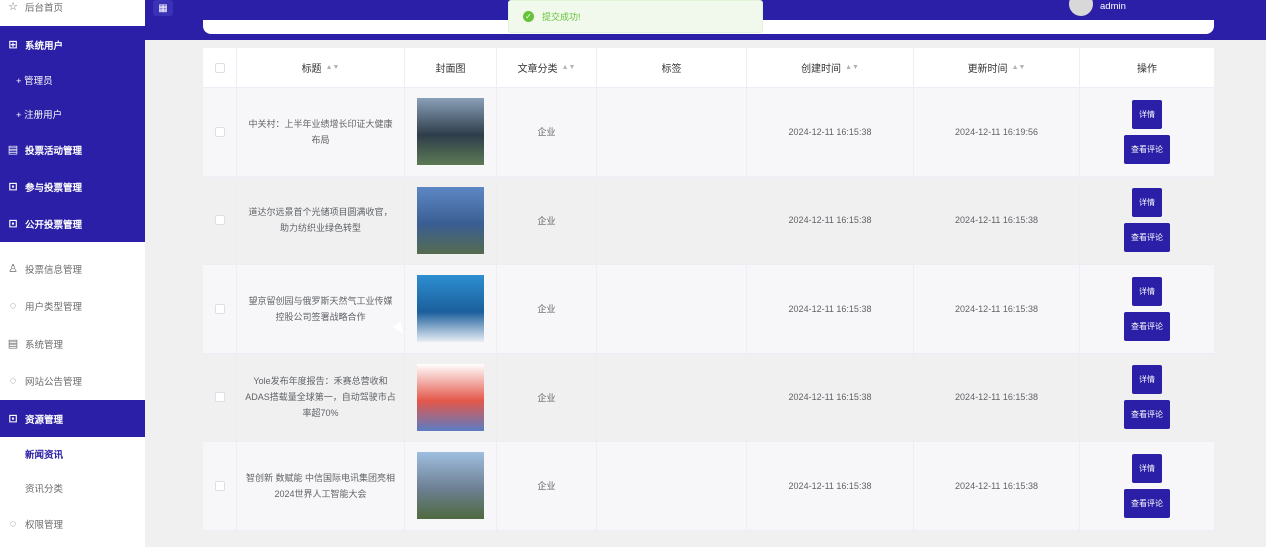 The image size is (1266, 547). What do you see at coordinates (72, 488) in the screenshot?
I see `sidebar-item-news-categories: 资讯分类` at bounding box center [72, 488].